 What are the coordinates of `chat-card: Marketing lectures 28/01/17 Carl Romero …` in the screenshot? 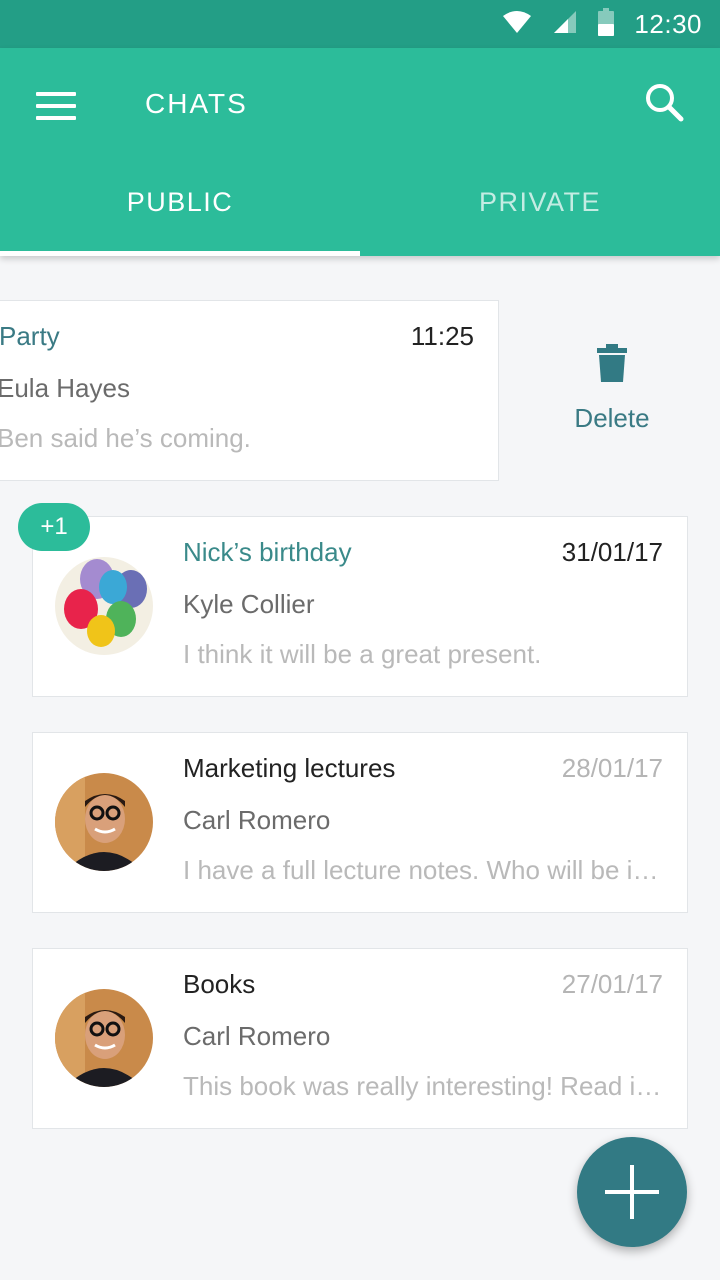 It's located at (360, 822).